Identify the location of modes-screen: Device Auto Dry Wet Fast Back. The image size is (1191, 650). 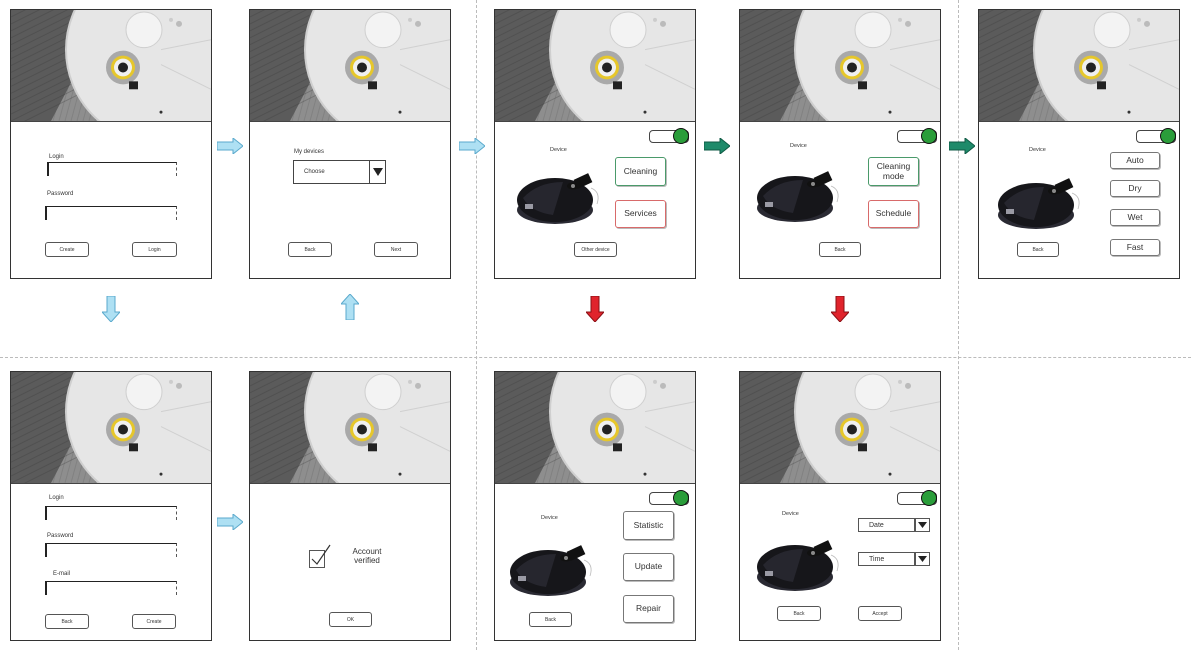
(1079, 144).